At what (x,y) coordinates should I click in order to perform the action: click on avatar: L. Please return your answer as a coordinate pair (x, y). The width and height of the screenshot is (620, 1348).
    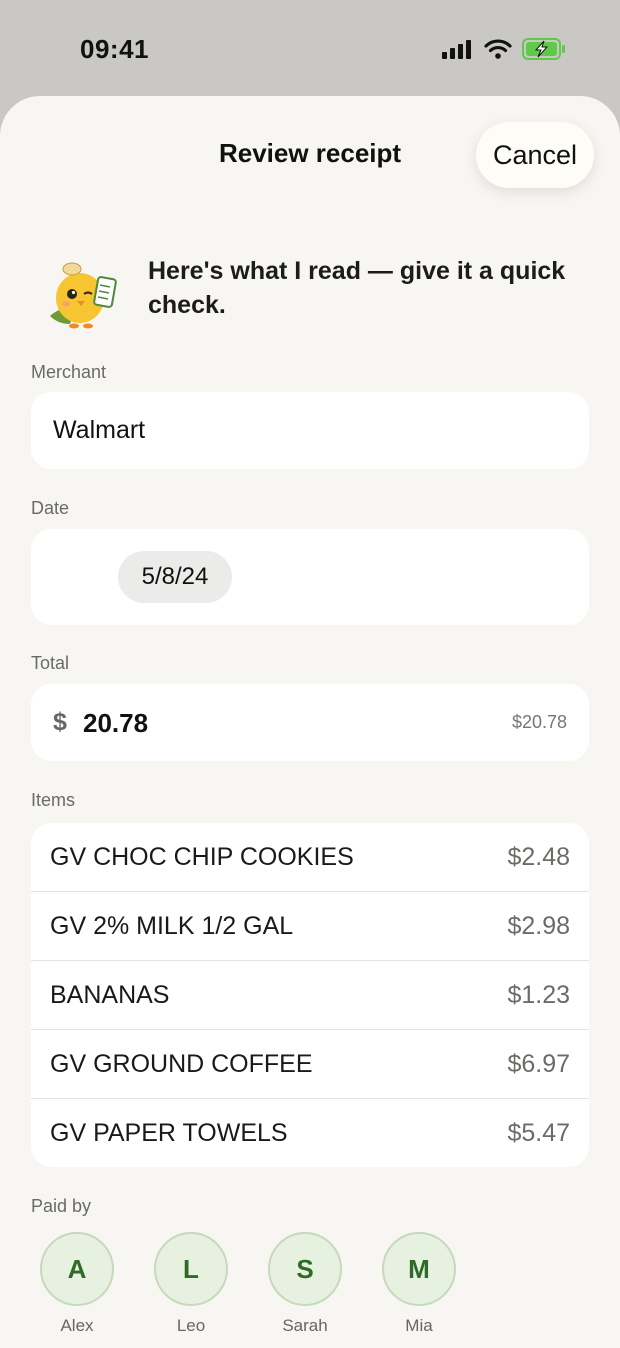
    Looking at the image, I should click on (191, 1269).